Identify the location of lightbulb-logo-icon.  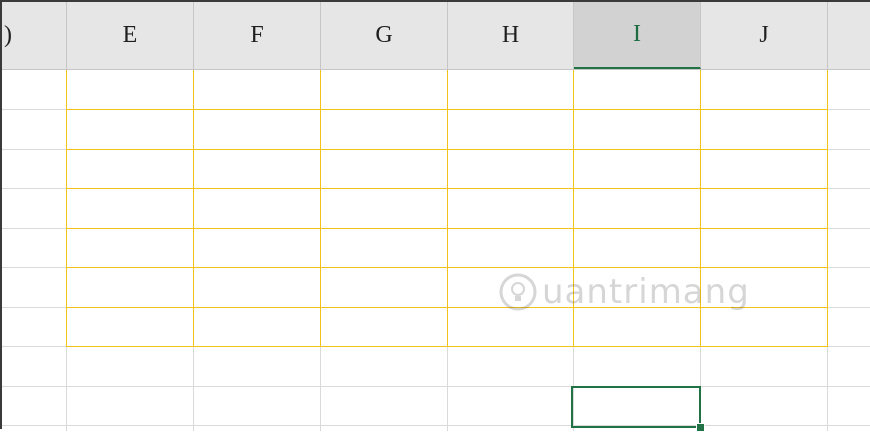
(518, 292).